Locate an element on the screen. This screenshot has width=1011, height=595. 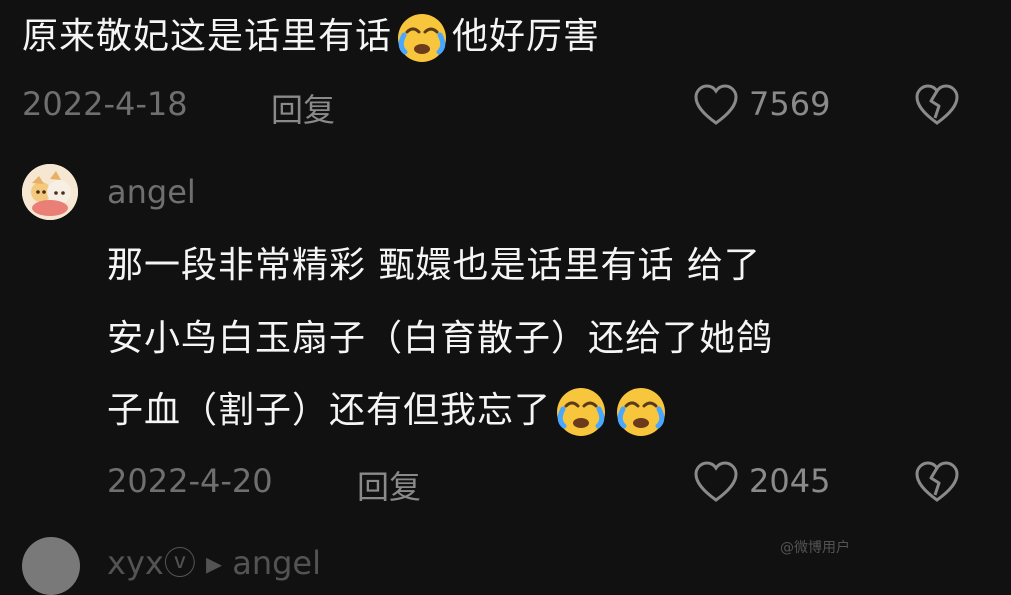
comment-1-reply-button: 回复 is located at coordinates (303, 108).